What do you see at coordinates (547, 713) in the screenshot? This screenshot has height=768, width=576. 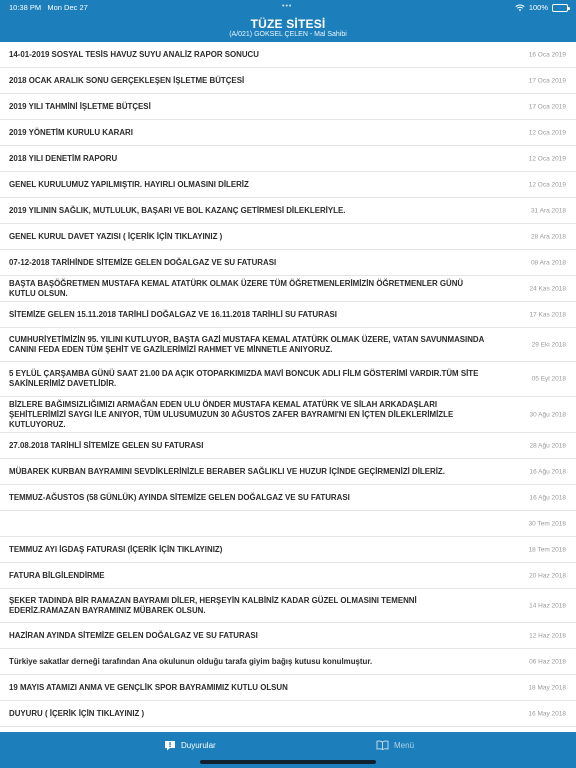 I see `announcement-date: 16 May 2018` at bounding box center [547, 713].